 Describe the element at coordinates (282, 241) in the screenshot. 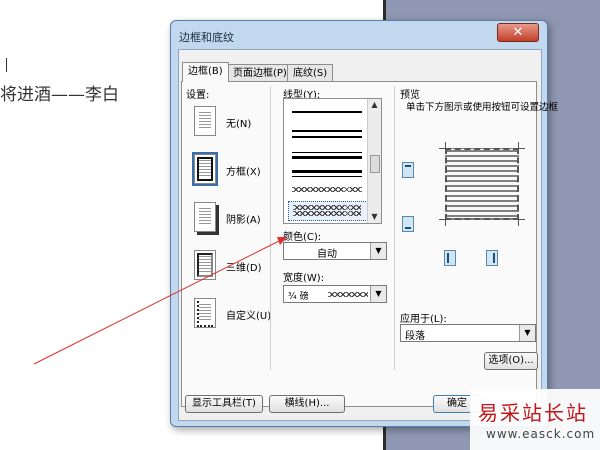

I see `annotation-arrow-head` at that location.